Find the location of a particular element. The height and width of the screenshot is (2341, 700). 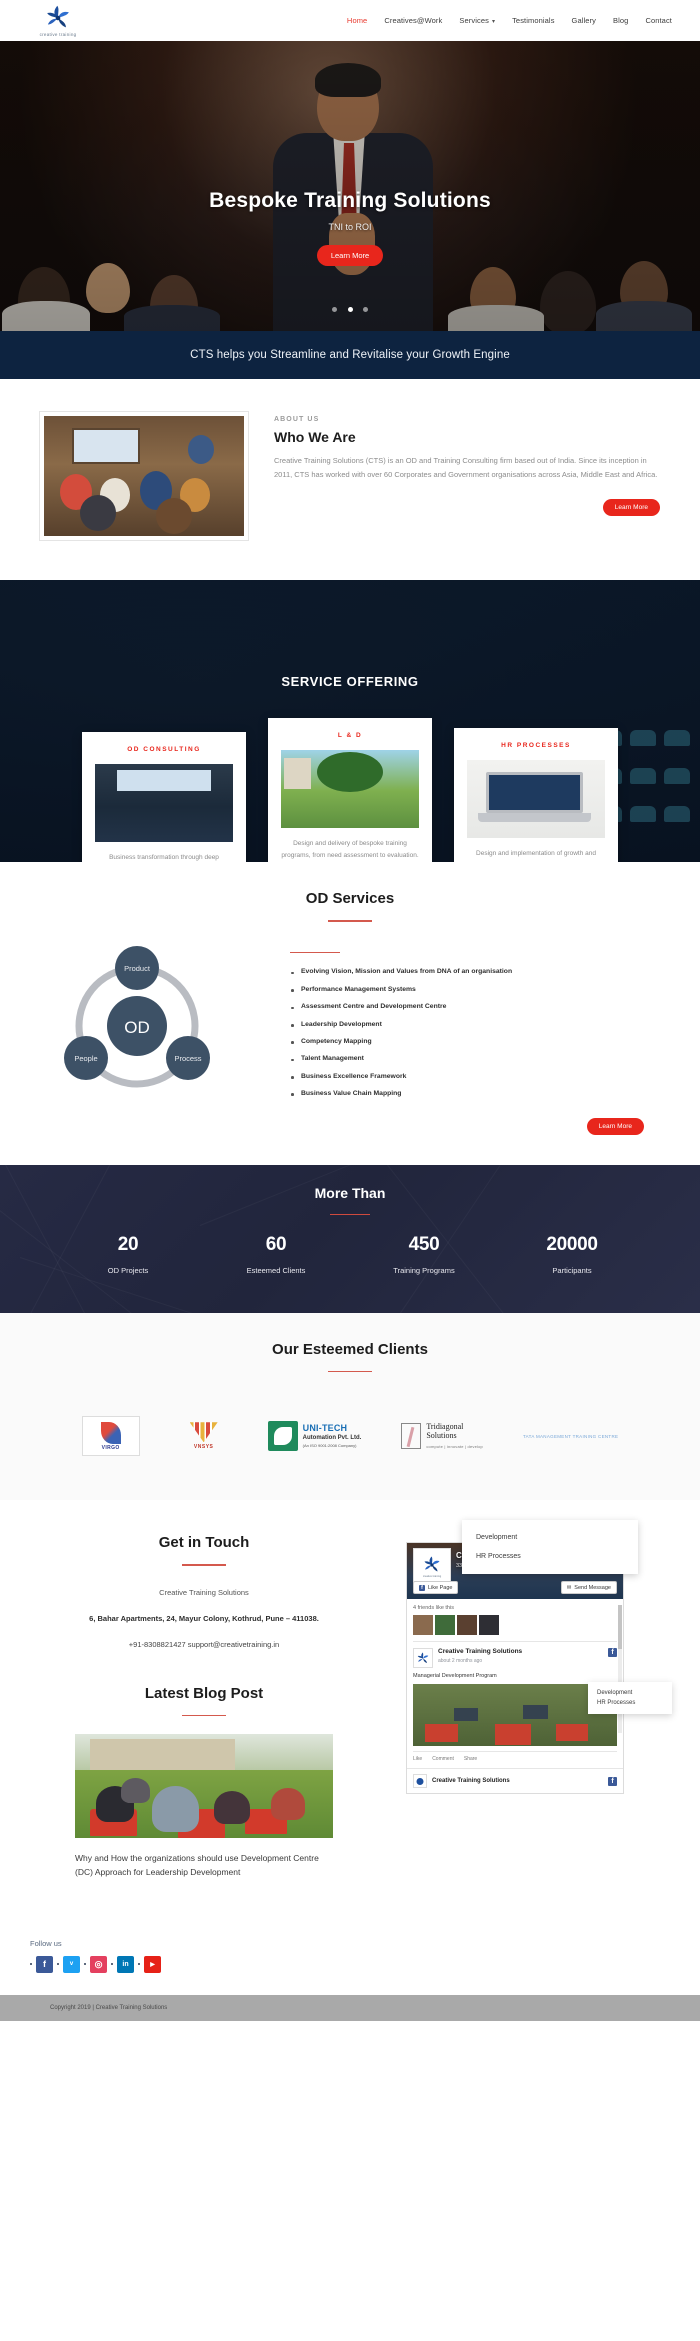

client-logo-label: VNSYS is located at coordinates (203, 1447).